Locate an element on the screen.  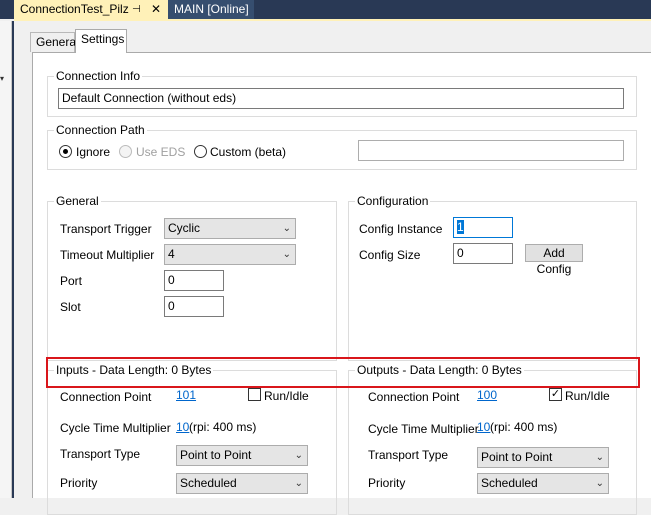
tab-label: MAIN [Online] is located at coordinates (211, 9).